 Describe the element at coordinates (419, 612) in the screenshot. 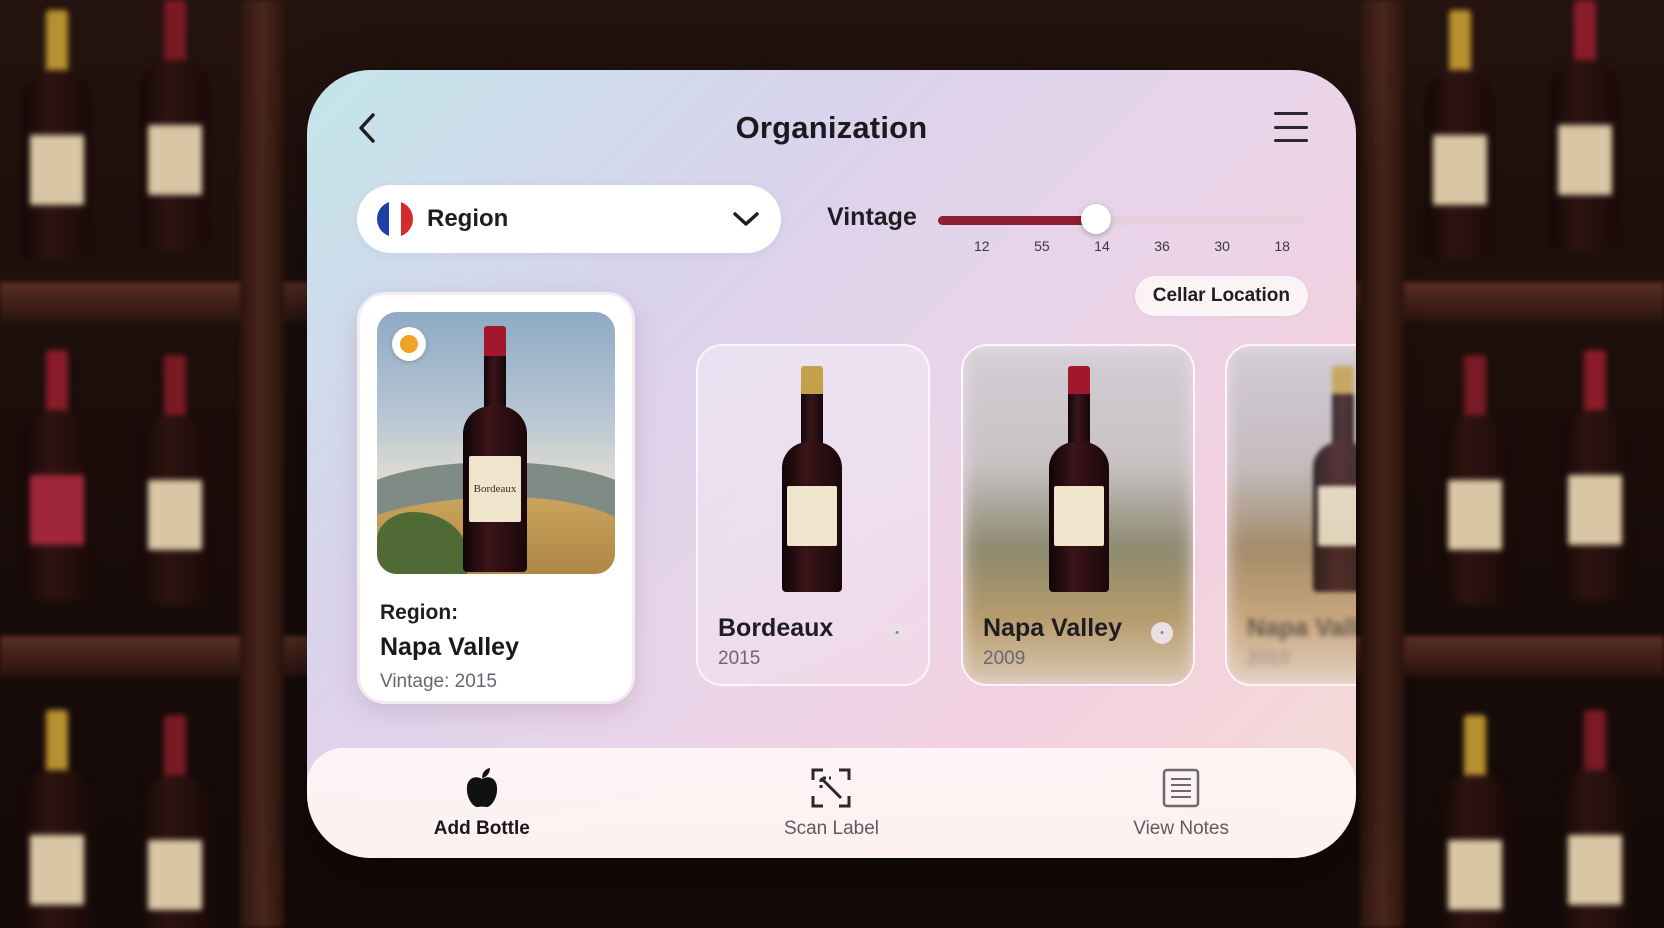

I see `card-caption: Region:` at that location.